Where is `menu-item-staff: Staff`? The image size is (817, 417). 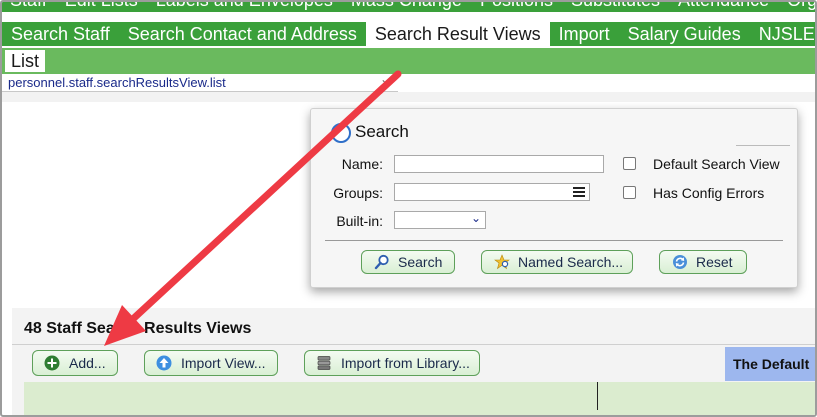
menu-item-staff: Staff is located at coordinates (29, 7).